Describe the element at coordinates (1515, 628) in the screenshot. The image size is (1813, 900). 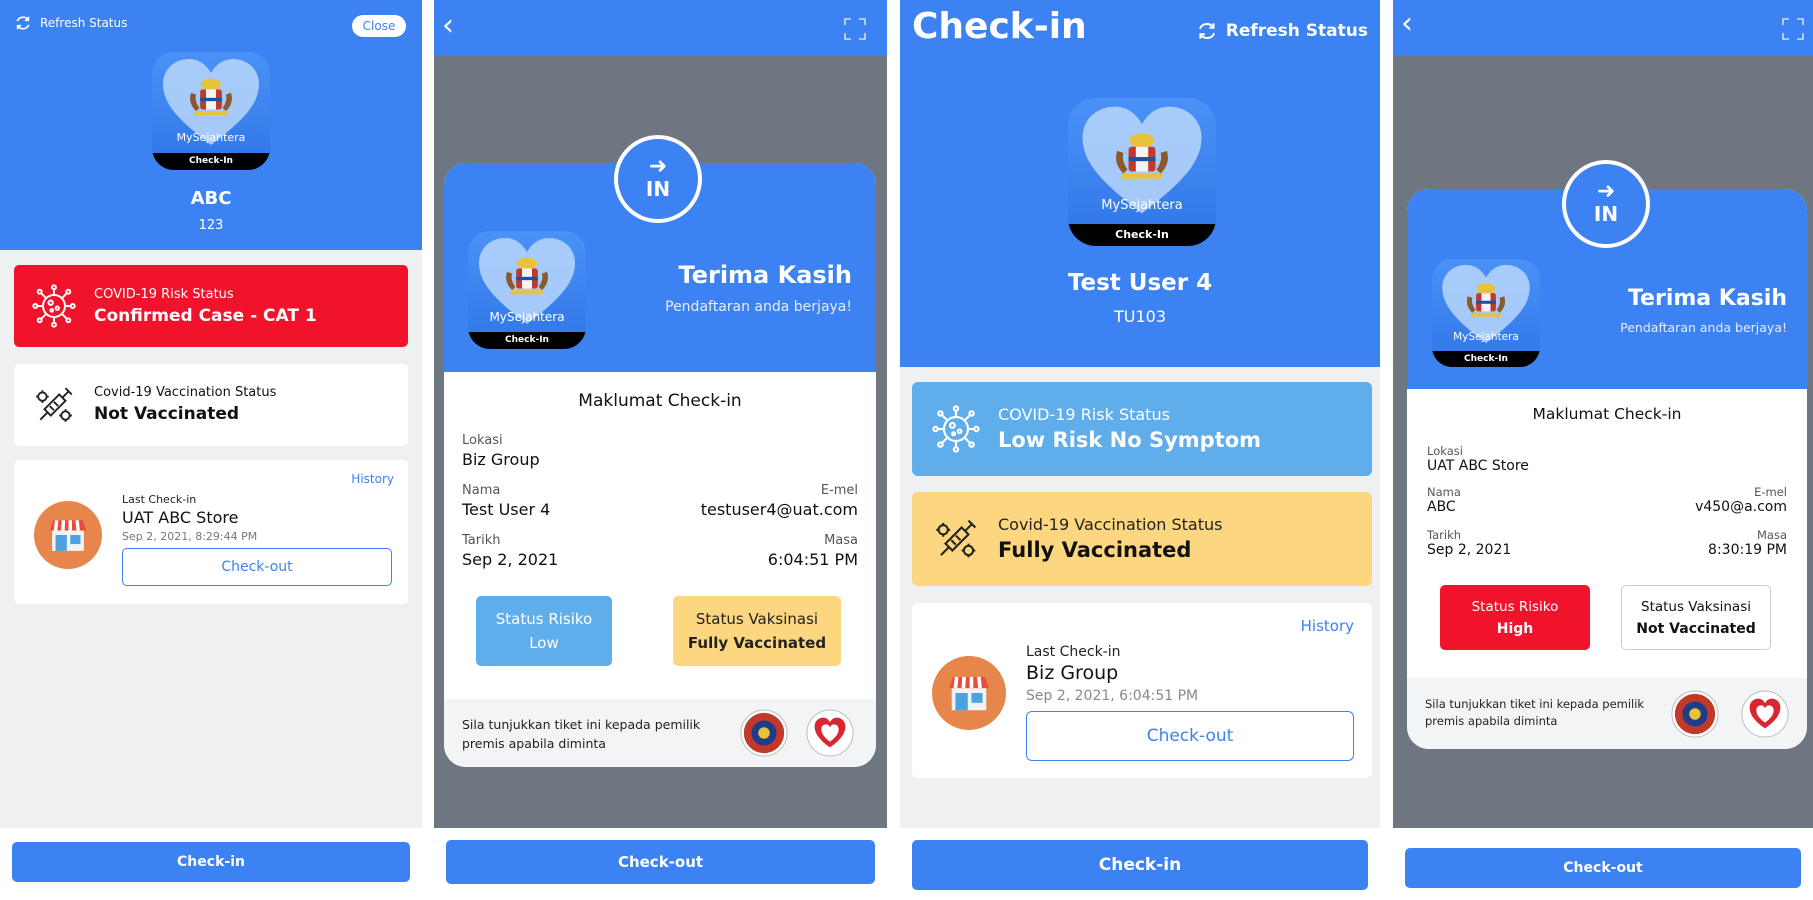
I see `risk-status-value: High` at that location.